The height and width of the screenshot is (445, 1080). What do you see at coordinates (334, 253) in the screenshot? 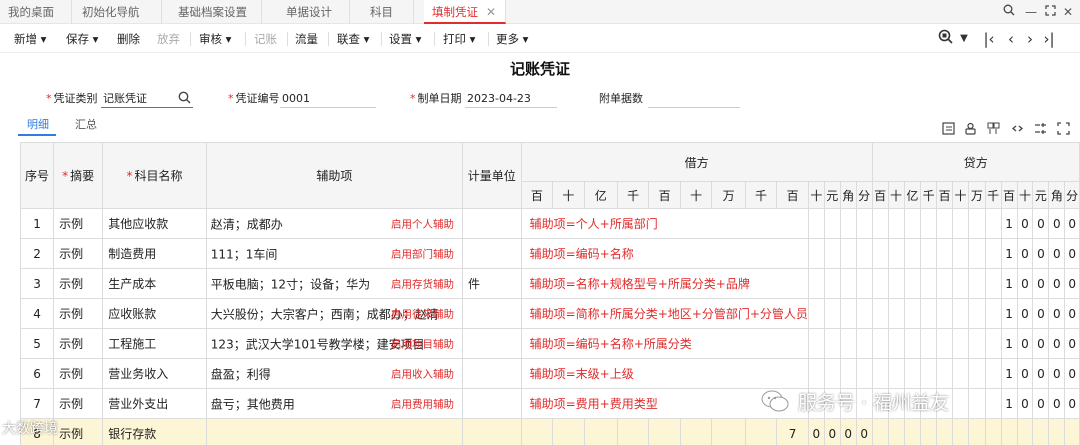
I see `aux-cell: 111；1车间 启用部门辅助` at bounding box center [334, 253].